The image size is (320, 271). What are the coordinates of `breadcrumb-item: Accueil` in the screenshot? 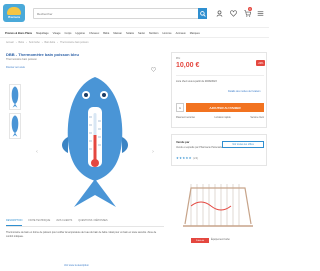 It's located at (10, 42).